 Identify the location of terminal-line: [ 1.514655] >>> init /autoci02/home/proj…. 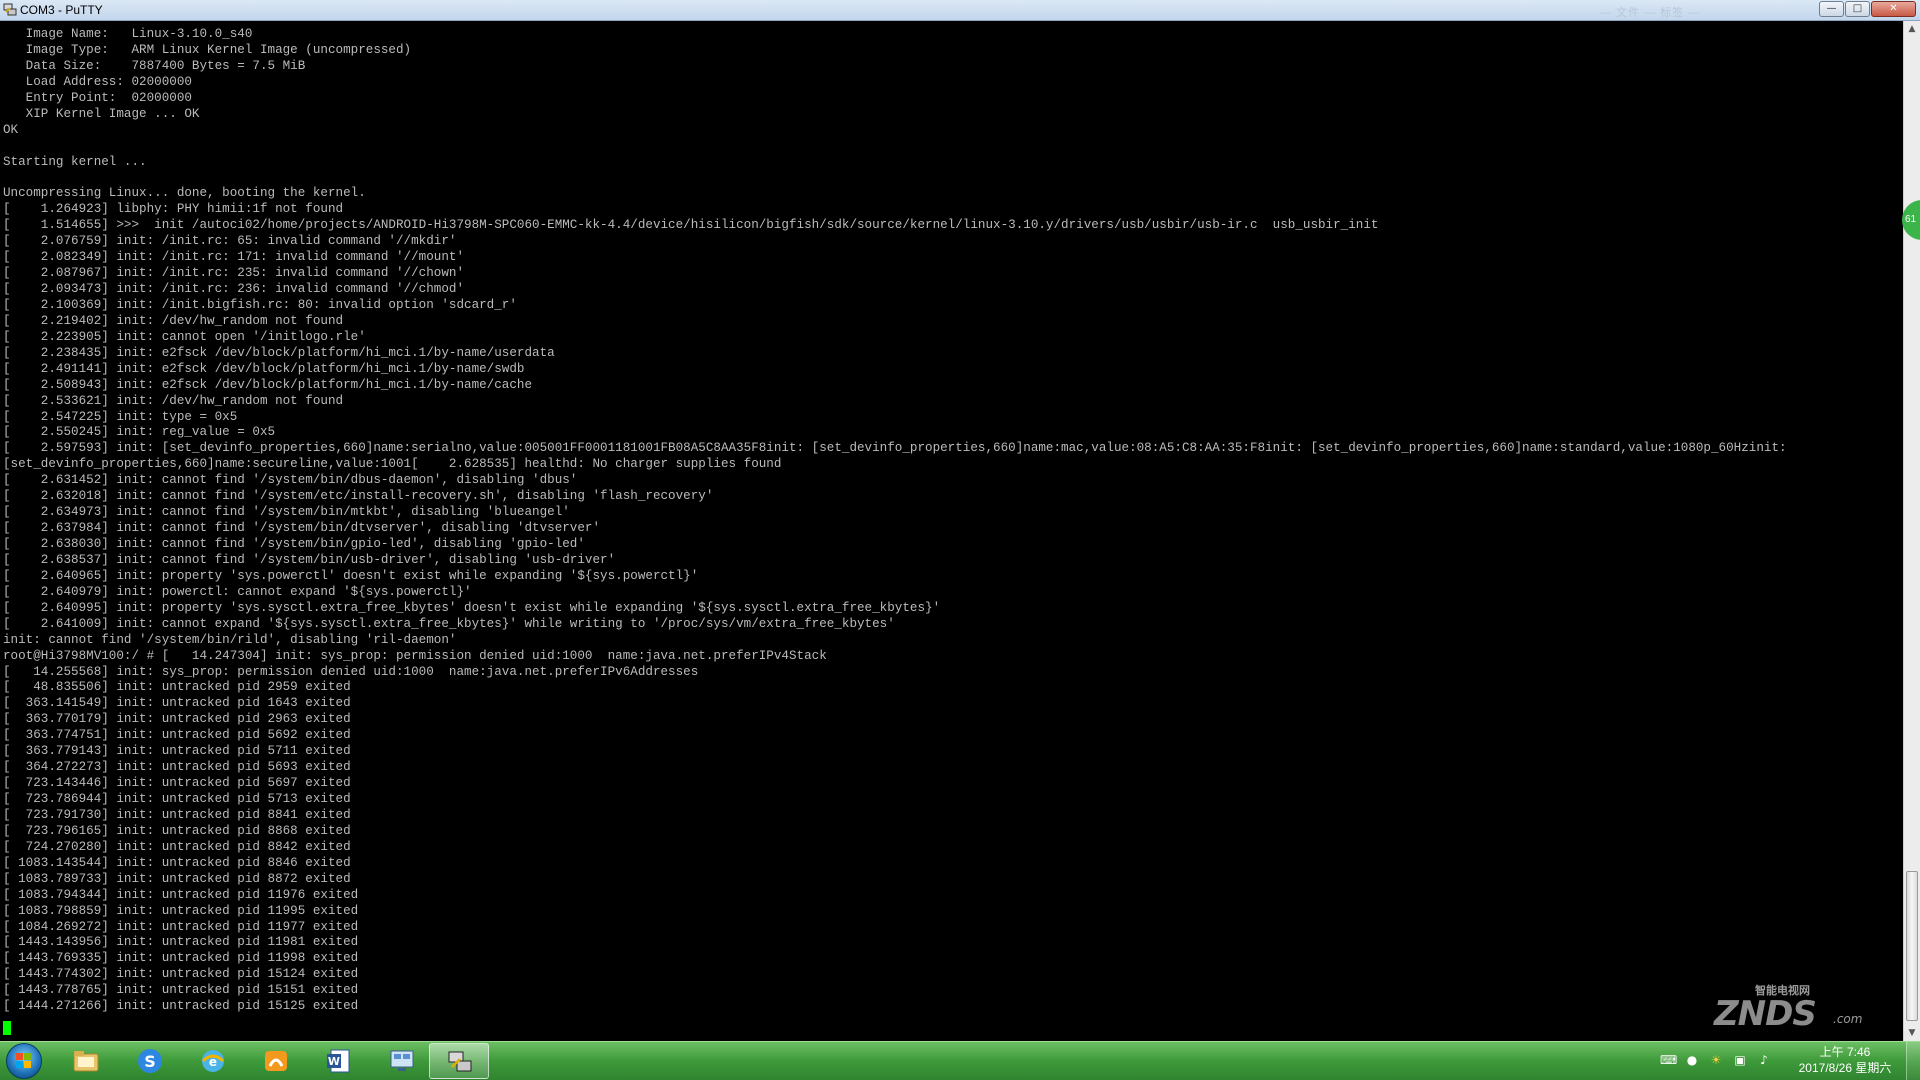
(691, 225).